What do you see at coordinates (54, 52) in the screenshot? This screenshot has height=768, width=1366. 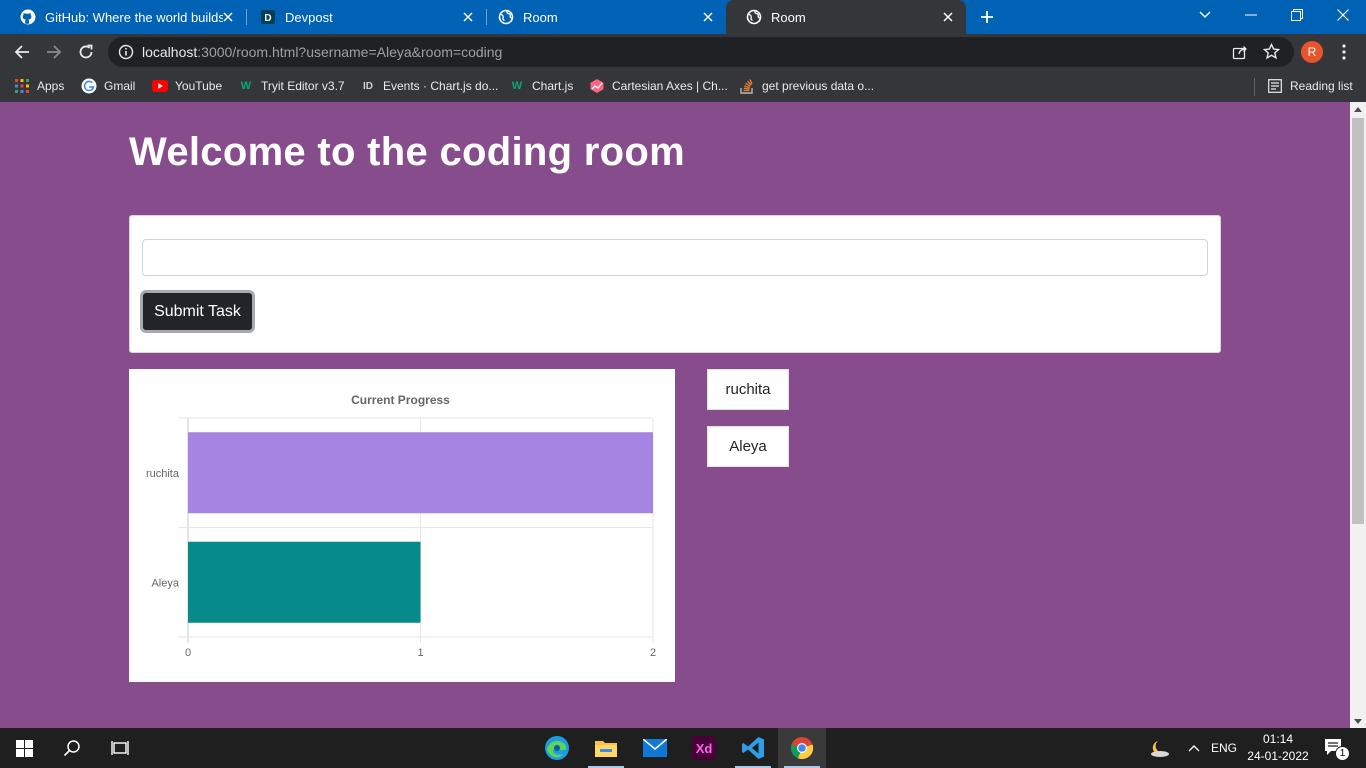 I see `forward-arrow-icon` at bounding box center [54, 52].